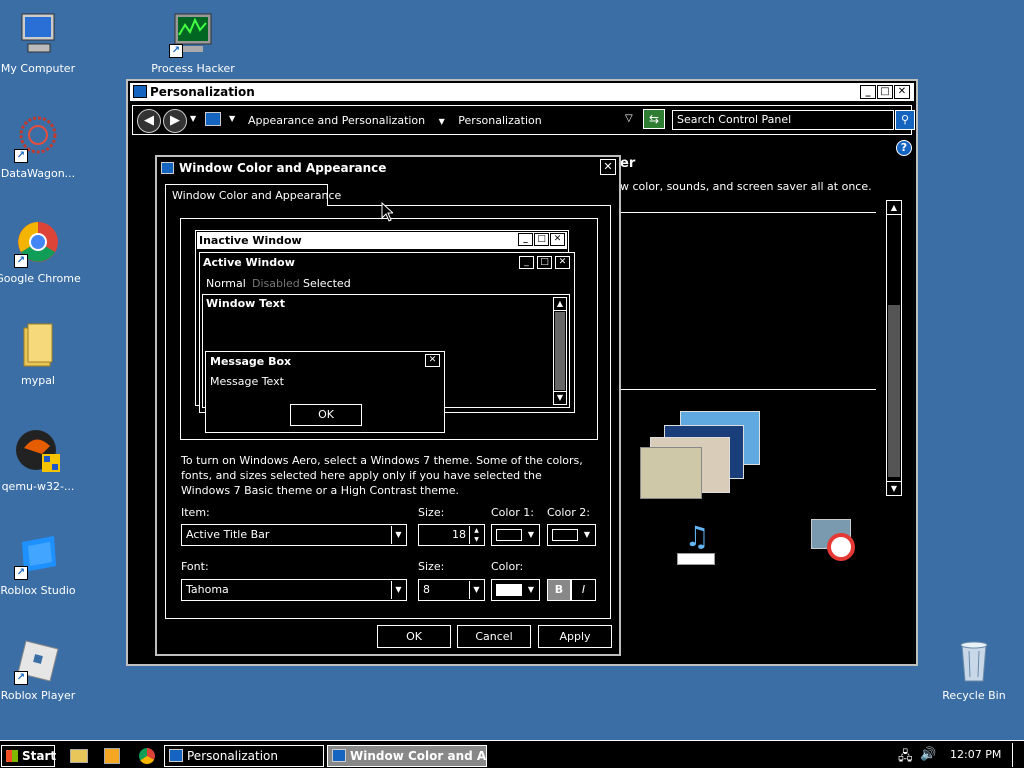  Describe the element at coordinates (697, 542) in the screenshot. I see `sounds-icon: ♫` at that location.